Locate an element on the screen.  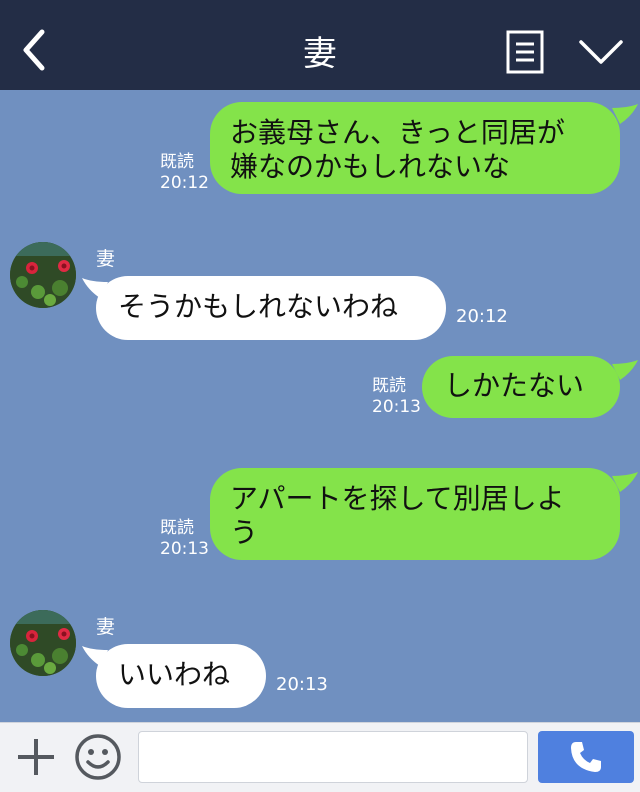
incoming-message-bubble: そうかもしれないわね is located at coordinates (271, 308).